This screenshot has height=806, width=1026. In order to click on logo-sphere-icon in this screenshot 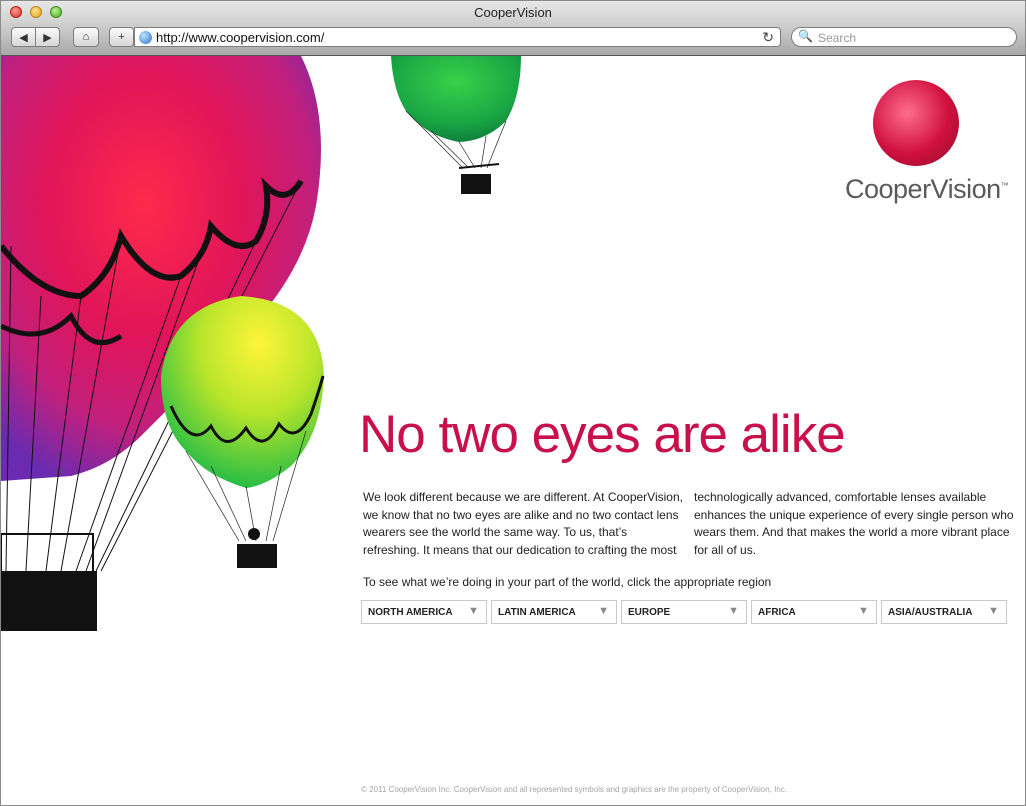, I will do `click(916, 123)`.